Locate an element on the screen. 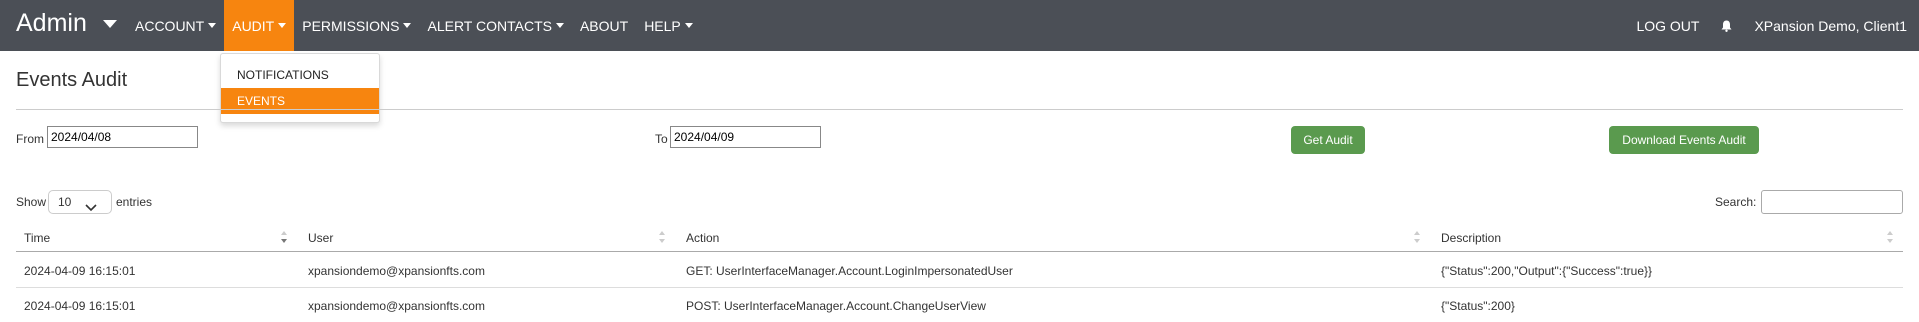 This screenshot has height=322, width=1919. brand-title: Admin is located at coordinates (51, 23).